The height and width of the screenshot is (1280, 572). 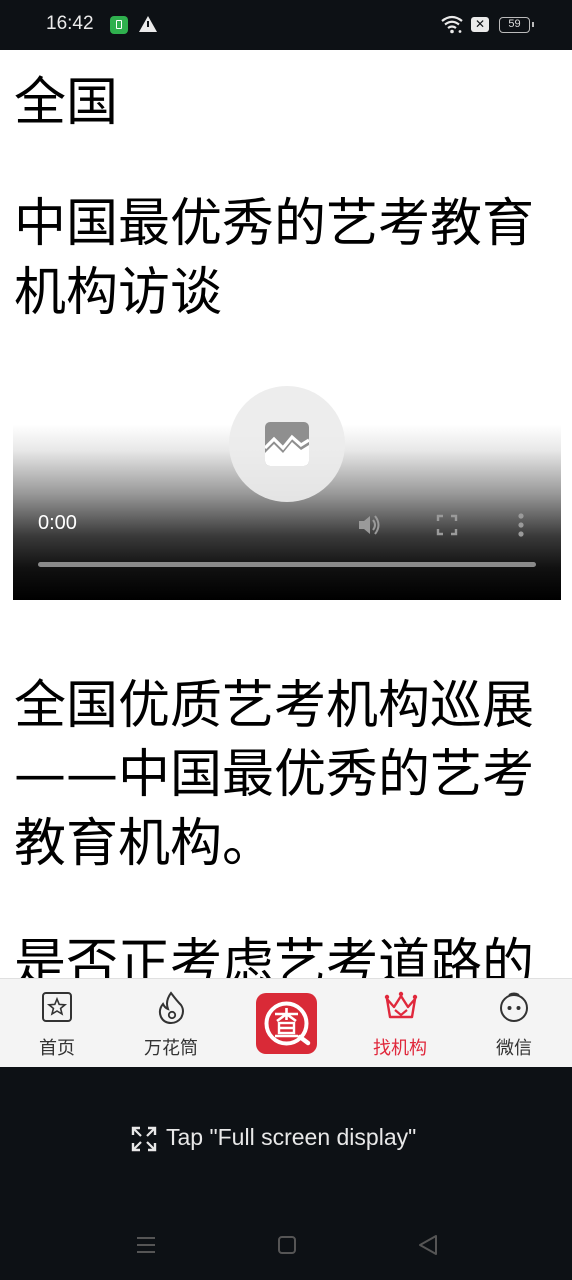 What do you see at coordinates (57, 1023) in the screenshot?
I see `tab-home: 首页` at bounding box center [57, 1023].